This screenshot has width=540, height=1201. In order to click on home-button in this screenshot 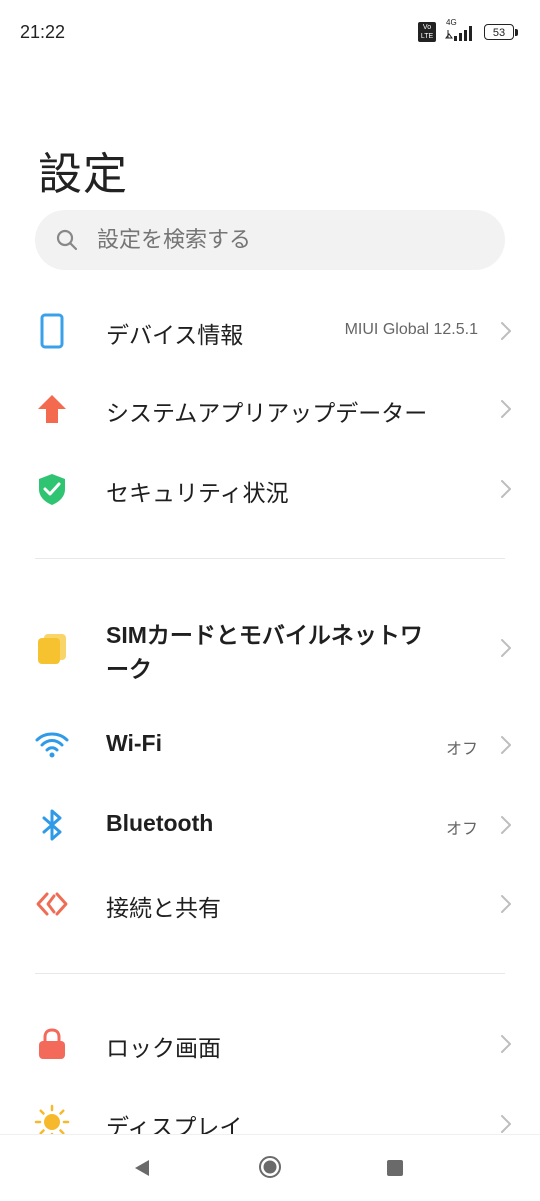, I will do `click(270, 1167)`.